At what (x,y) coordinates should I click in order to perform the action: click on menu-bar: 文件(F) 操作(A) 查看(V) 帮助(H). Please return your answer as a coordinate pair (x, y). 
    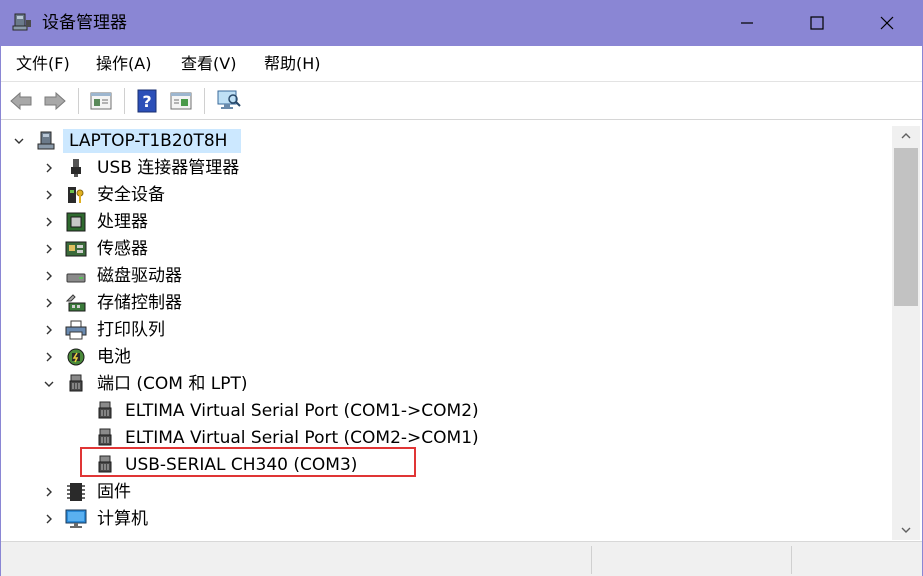
    Looking at the image, I should click on (461, 64).